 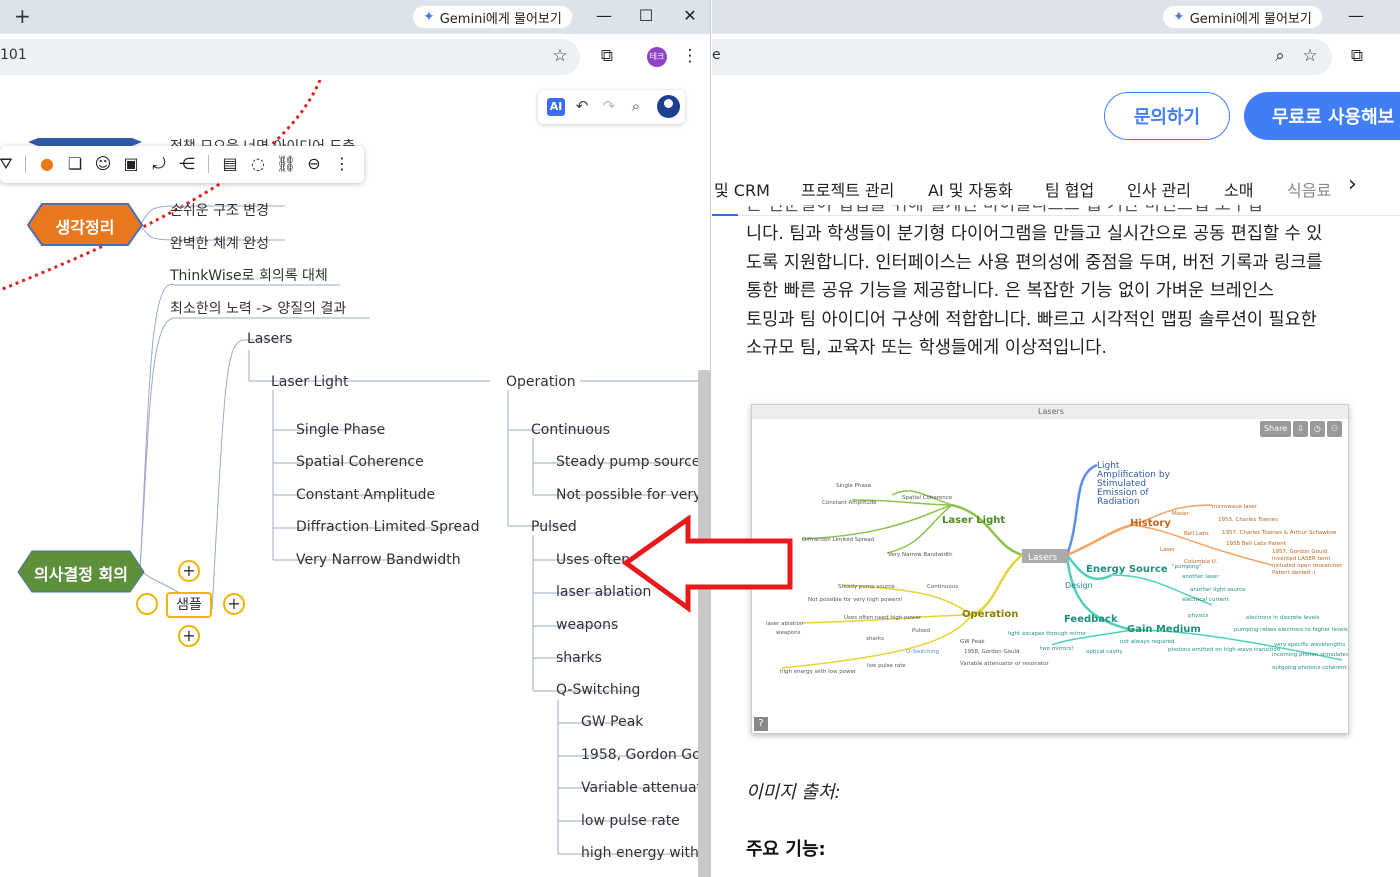 What do you see at coordinates (598, 690) in the screenshot?
I see `node-q-switching: Q-Switching` at bounding box center [598, 690].